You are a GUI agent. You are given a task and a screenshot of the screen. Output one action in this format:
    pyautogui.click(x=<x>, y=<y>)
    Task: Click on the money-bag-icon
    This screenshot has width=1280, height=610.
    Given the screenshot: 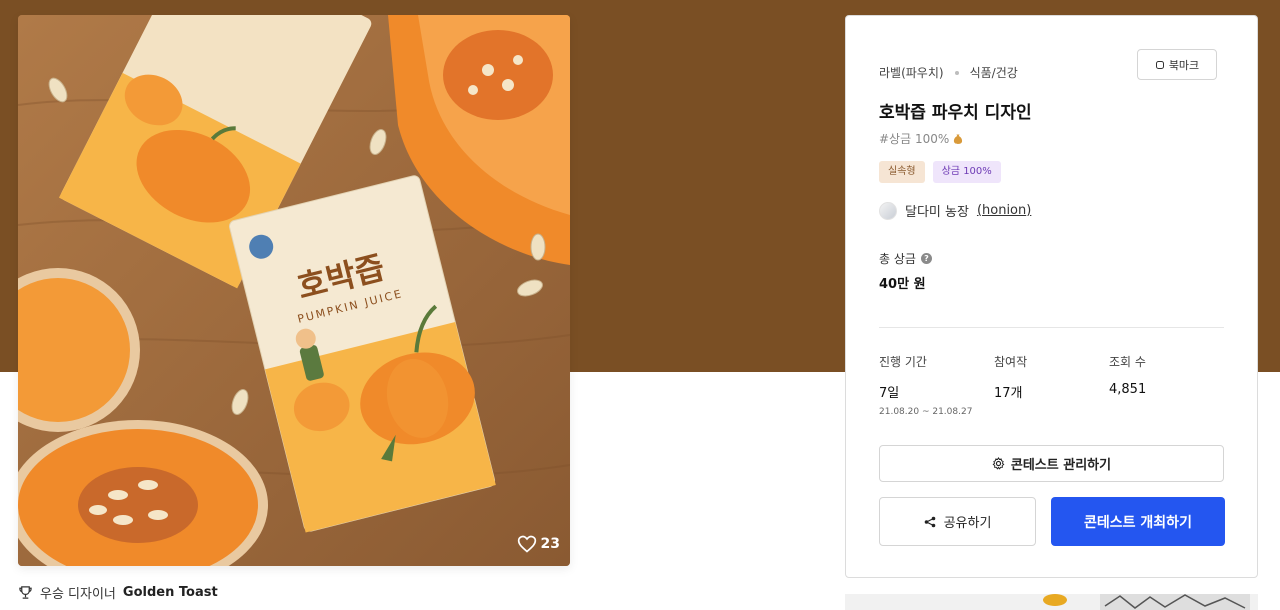 What is the action you would take?
    pyautogui.click(x=958, y=139)
    